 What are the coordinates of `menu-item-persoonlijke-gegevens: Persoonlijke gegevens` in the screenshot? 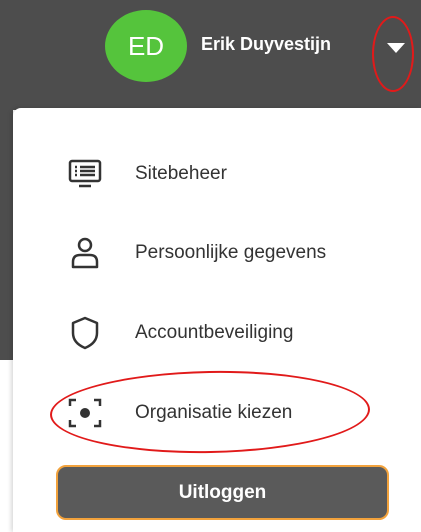 It's located at (213, 253).